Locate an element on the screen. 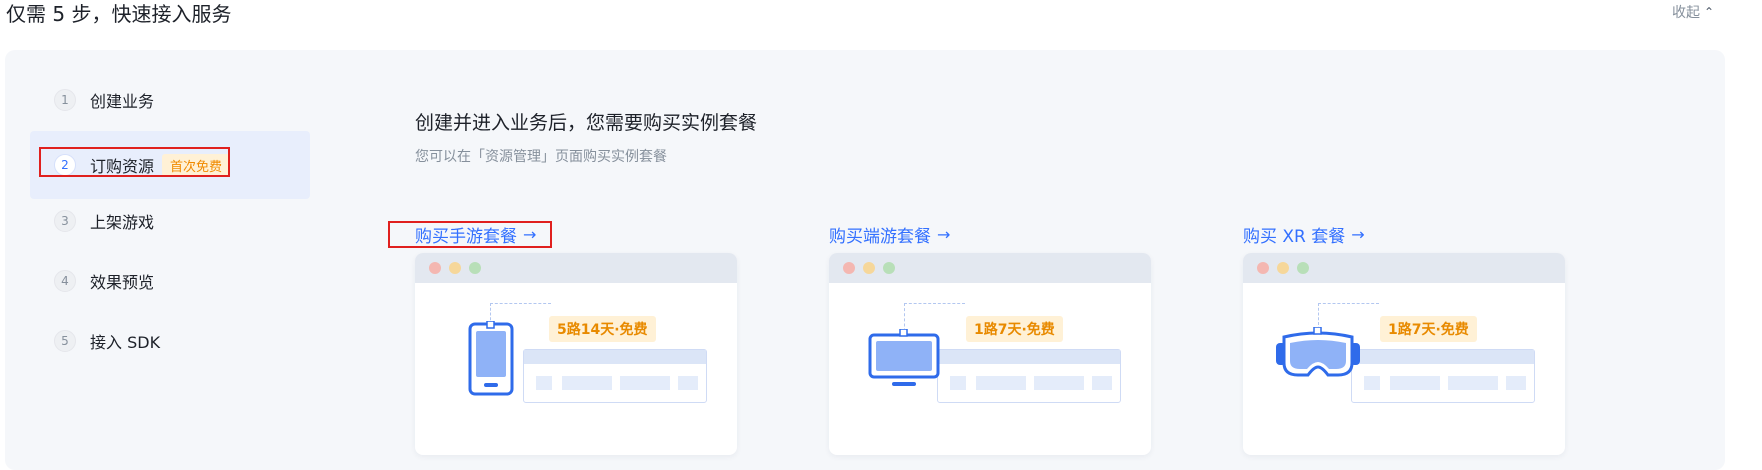  buy-pc-package-link: 购买端游套餐 → is located at coordinates (889, 234).